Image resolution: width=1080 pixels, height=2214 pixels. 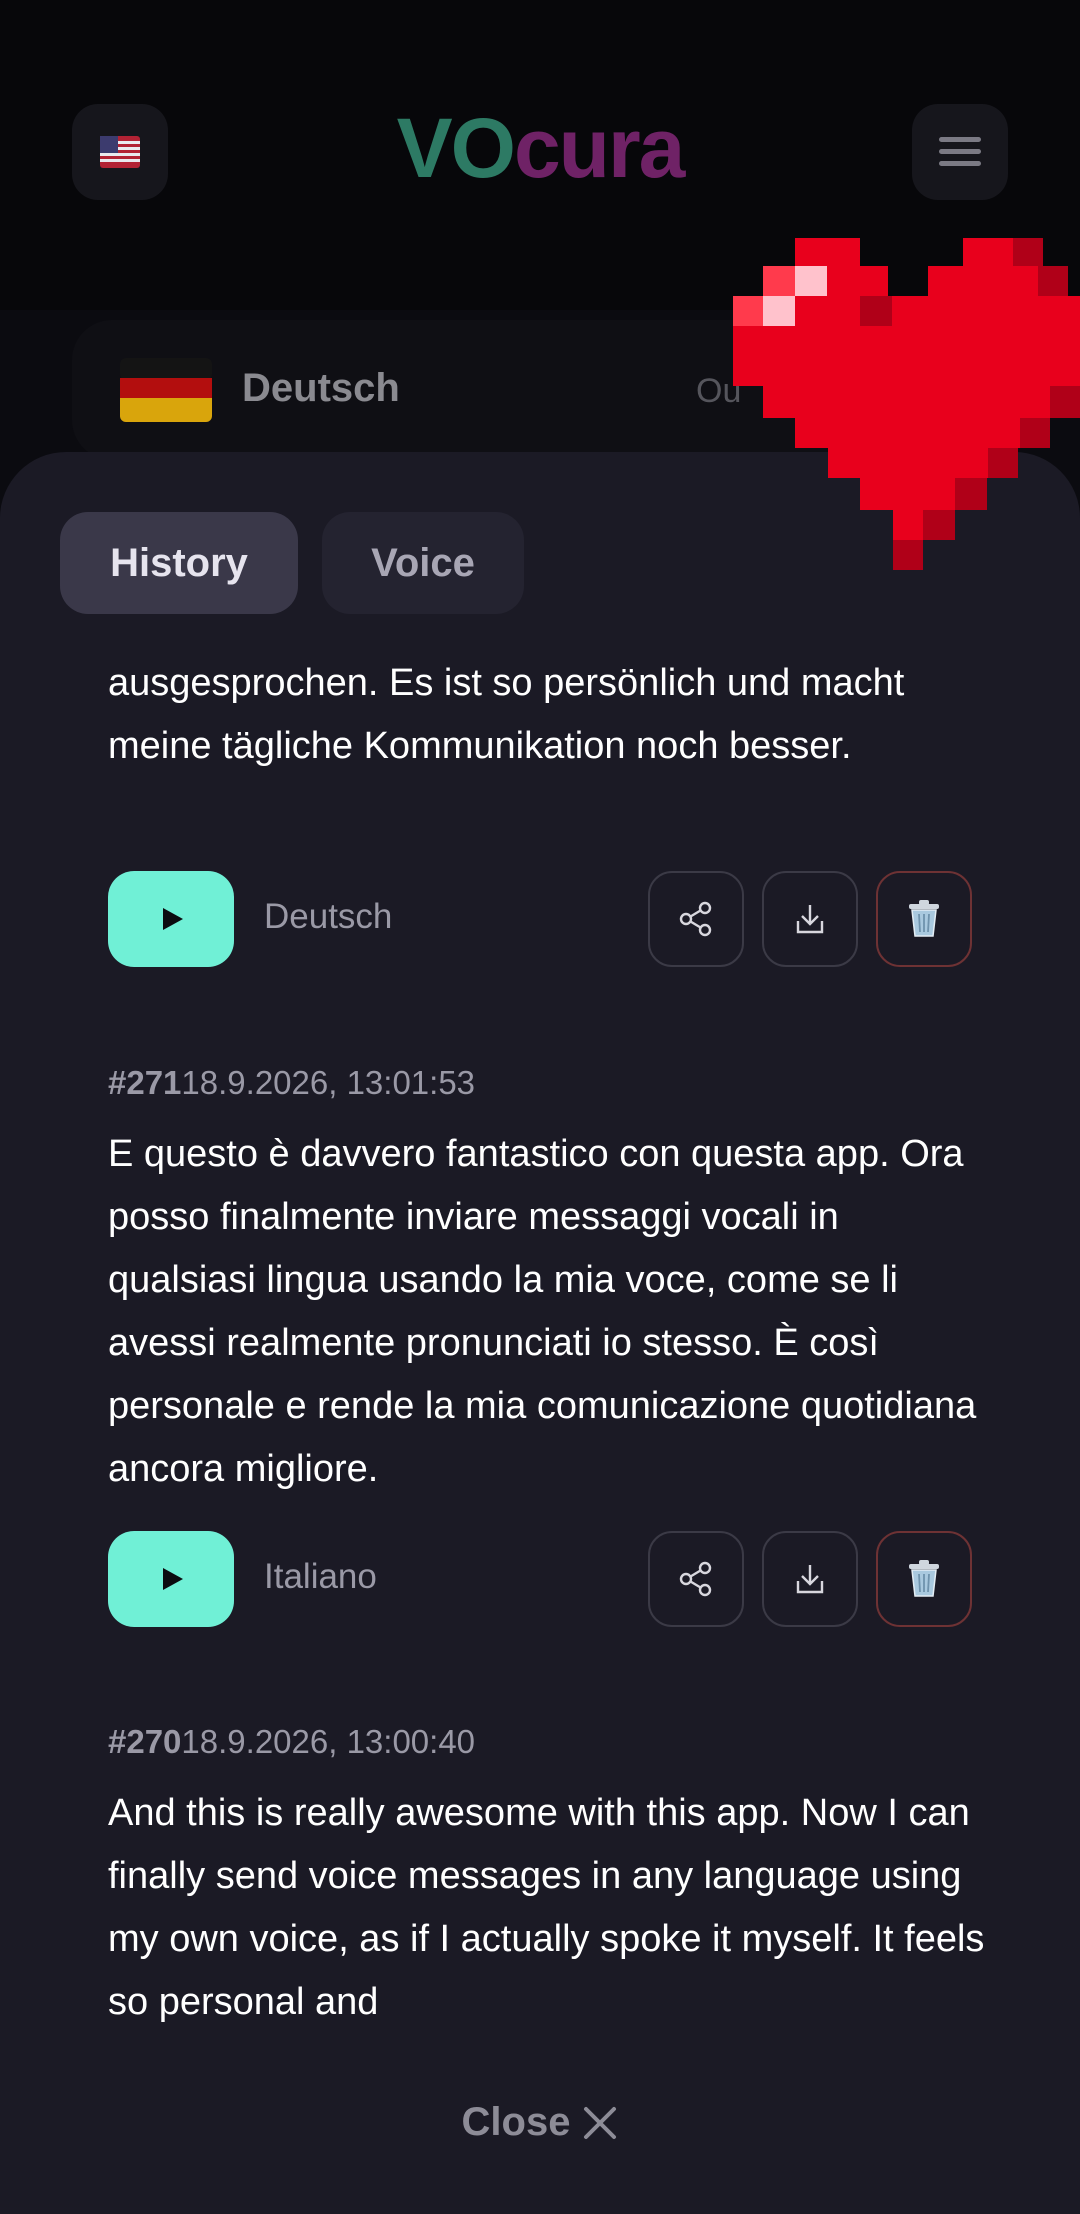 What do you see at coordinates (179, 563) in the screenshot?
I see `tab-history: History` at bounding box center [179, 563].